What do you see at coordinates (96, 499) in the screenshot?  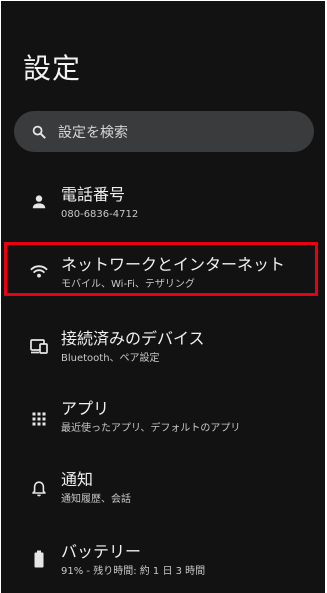 I see `settings-item-subtitle: 通知履歴、会話` at bounding box center [96, 499].